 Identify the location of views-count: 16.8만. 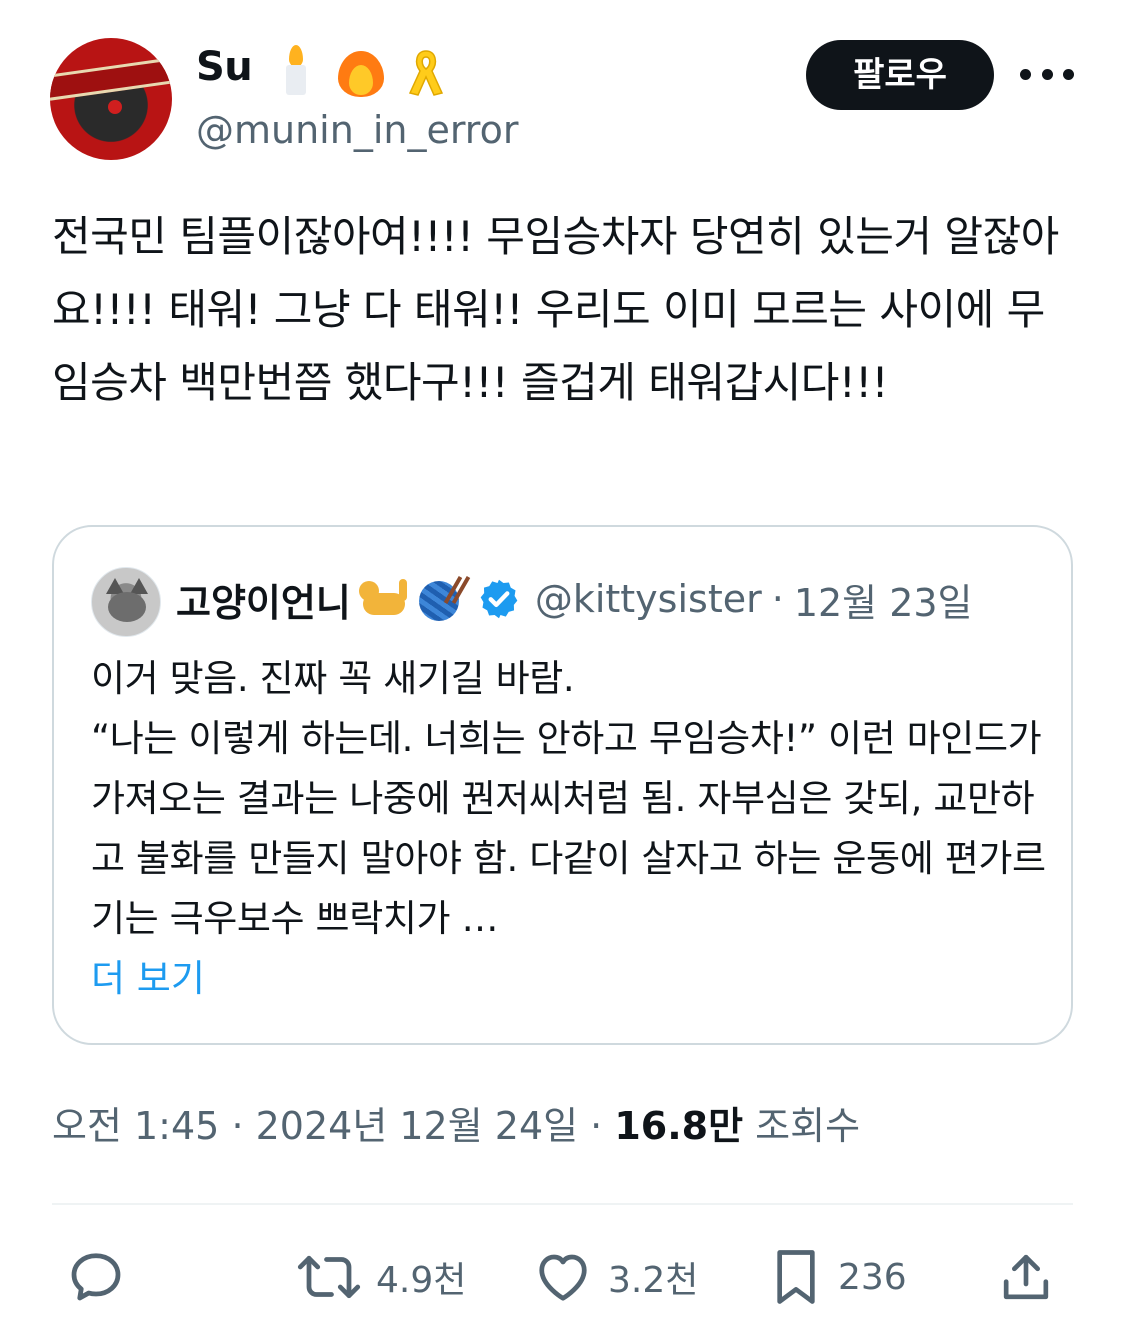
(678, 1126).